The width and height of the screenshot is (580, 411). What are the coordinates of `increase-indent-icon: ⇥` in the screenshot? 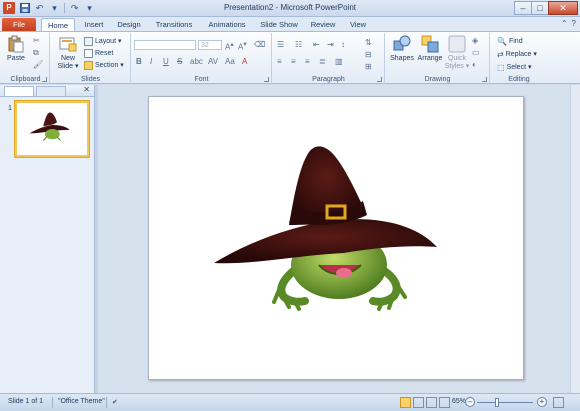 It's located at (330, 44).